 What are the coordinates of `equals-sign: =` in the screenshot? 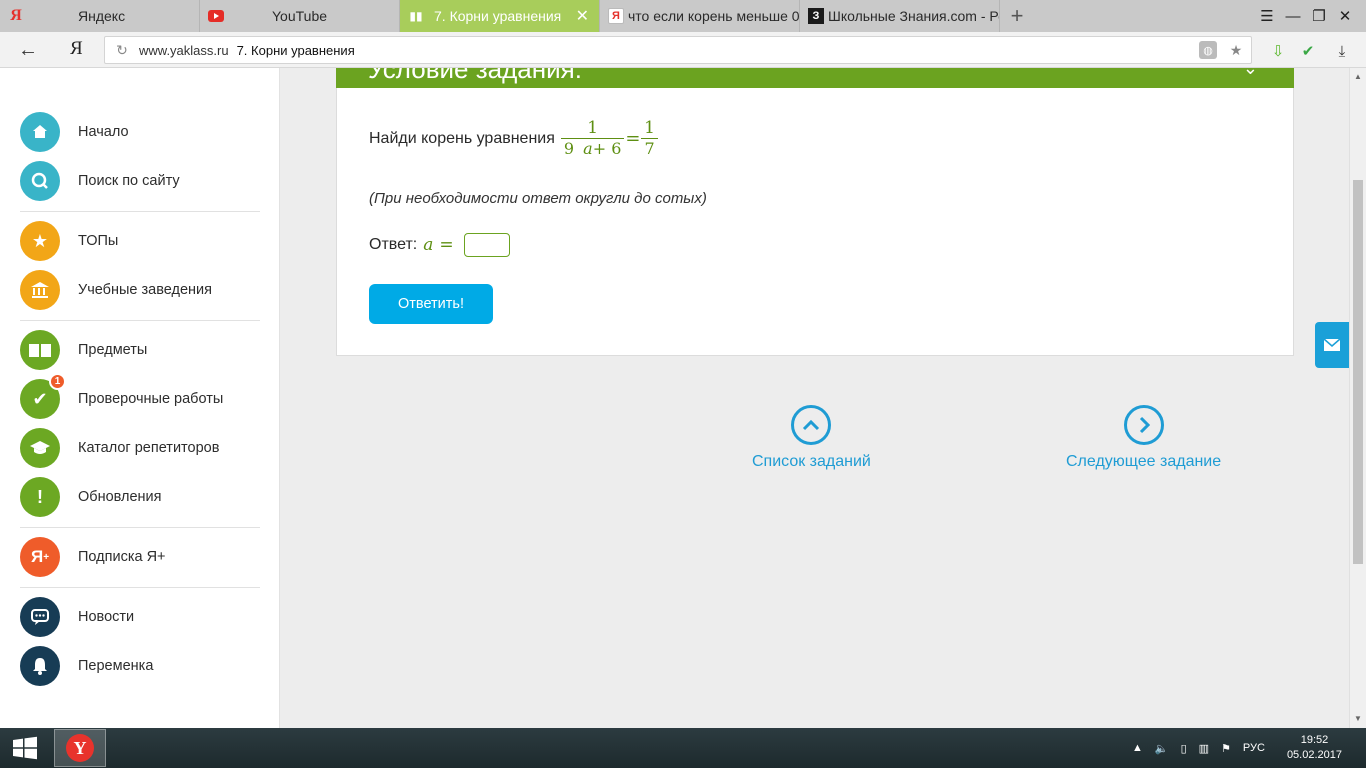 It's located at (633, 138).